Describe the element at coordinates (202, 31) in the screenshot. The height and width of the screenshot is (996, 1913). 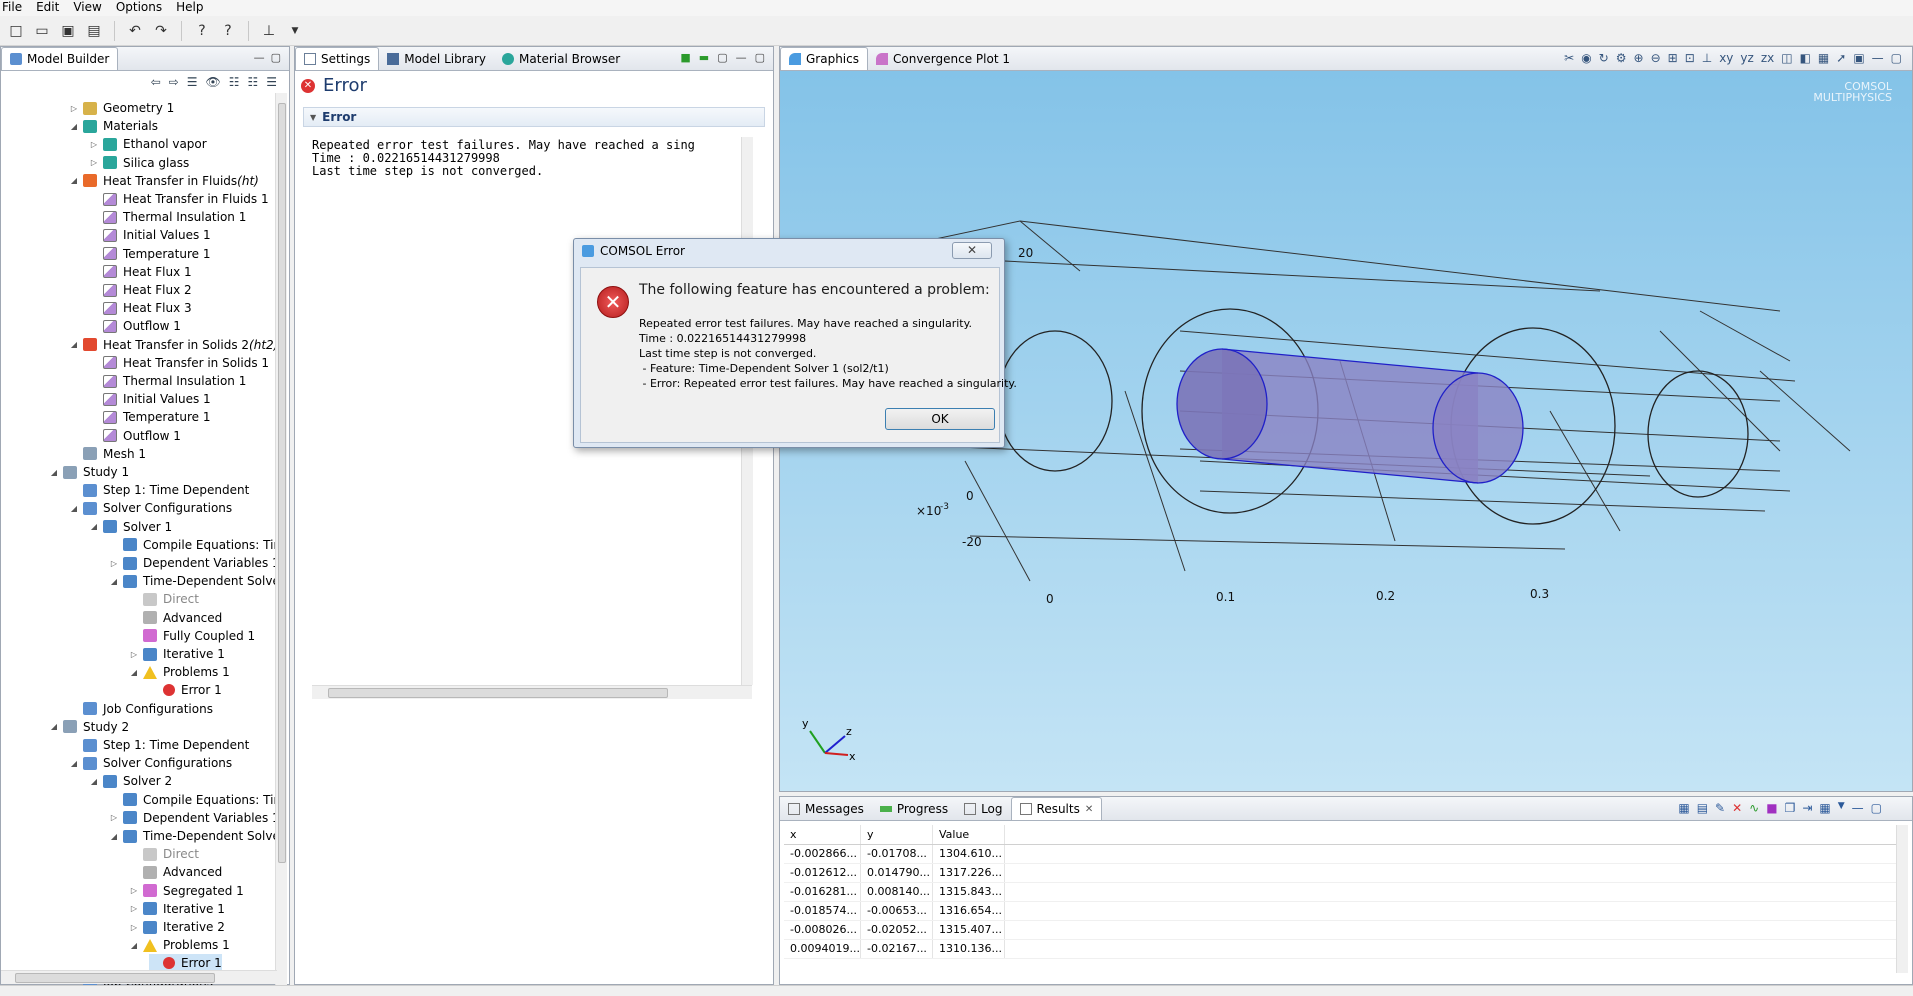
I see `help-icon: ?` at that location.